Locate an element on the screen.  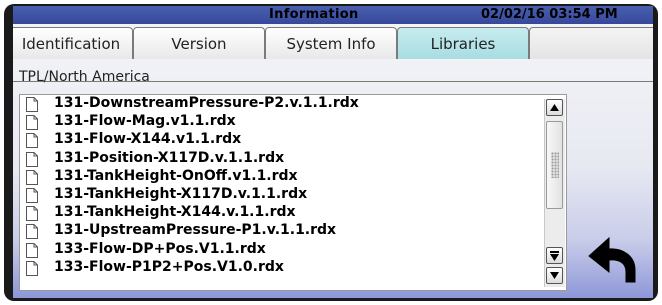
tab-label: Version is located at coordinates (199, 43).